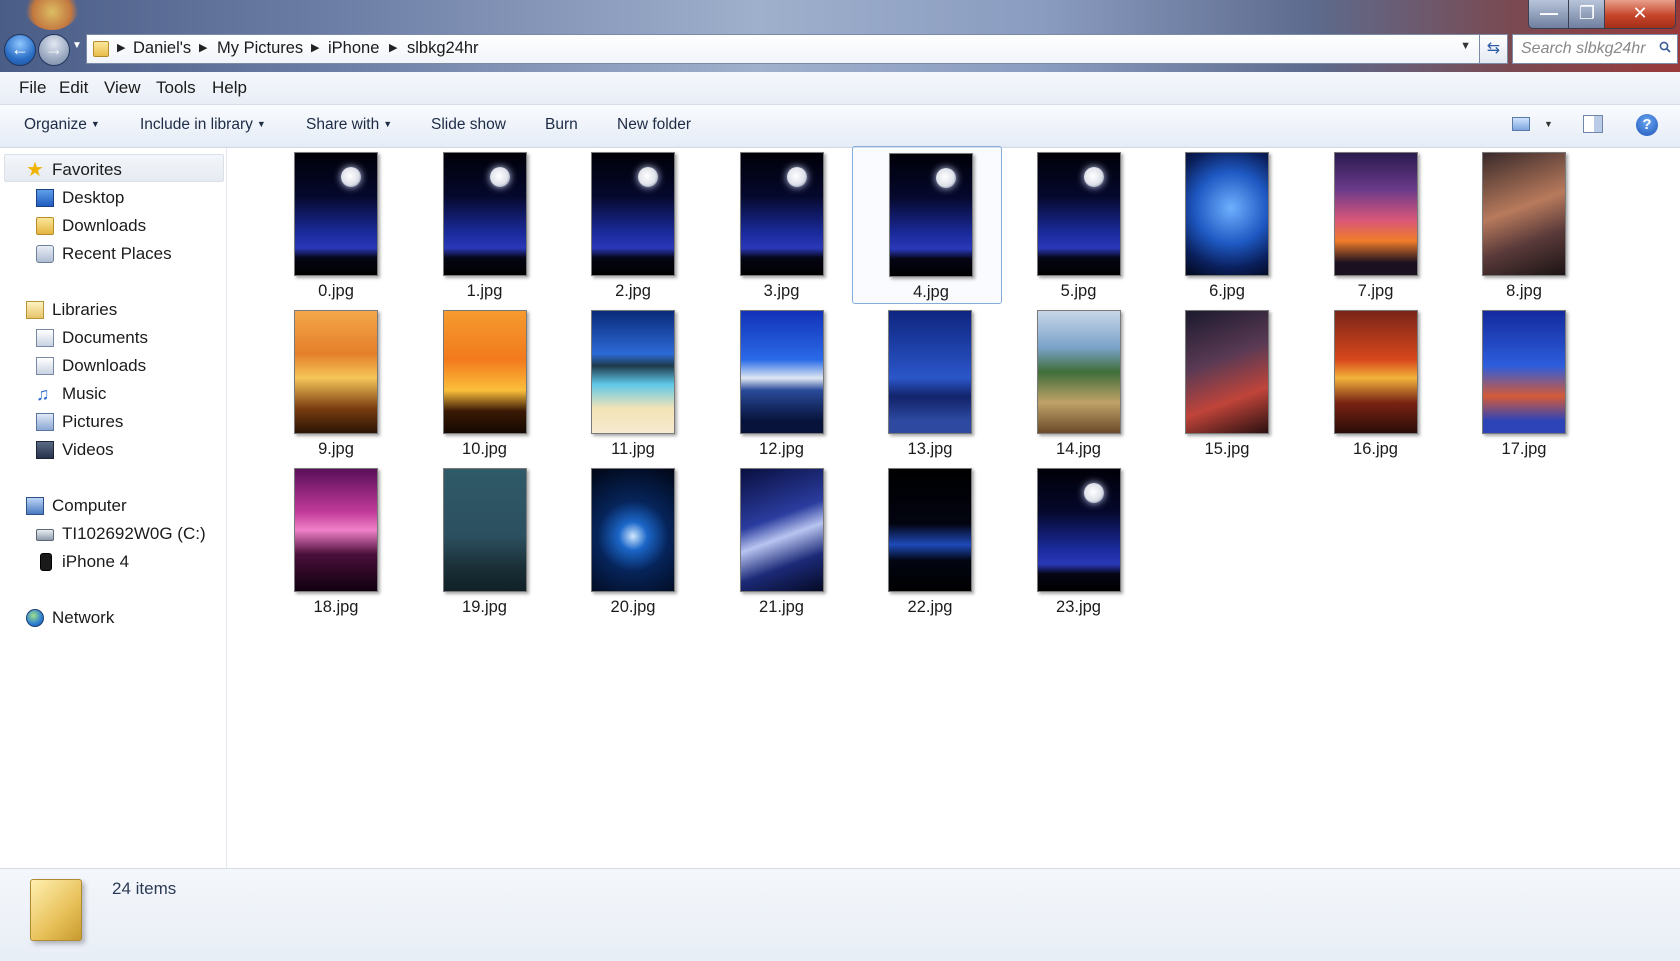 Image resolution: width=1680 pixels, height=961 pixels. Describe the element at coordinates (73, 88) in the screenshot. I see `menu-edit: Edit` at that location.